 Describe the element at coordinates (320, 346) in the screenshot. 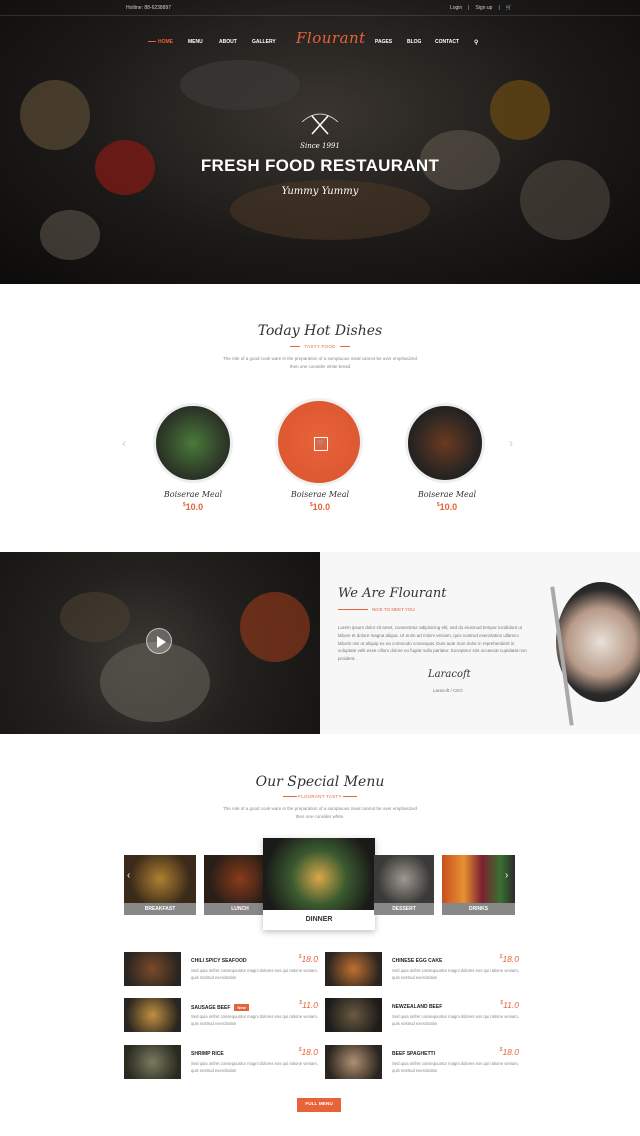

I see `hot-subtitle: TASTY FOOD` at that location.